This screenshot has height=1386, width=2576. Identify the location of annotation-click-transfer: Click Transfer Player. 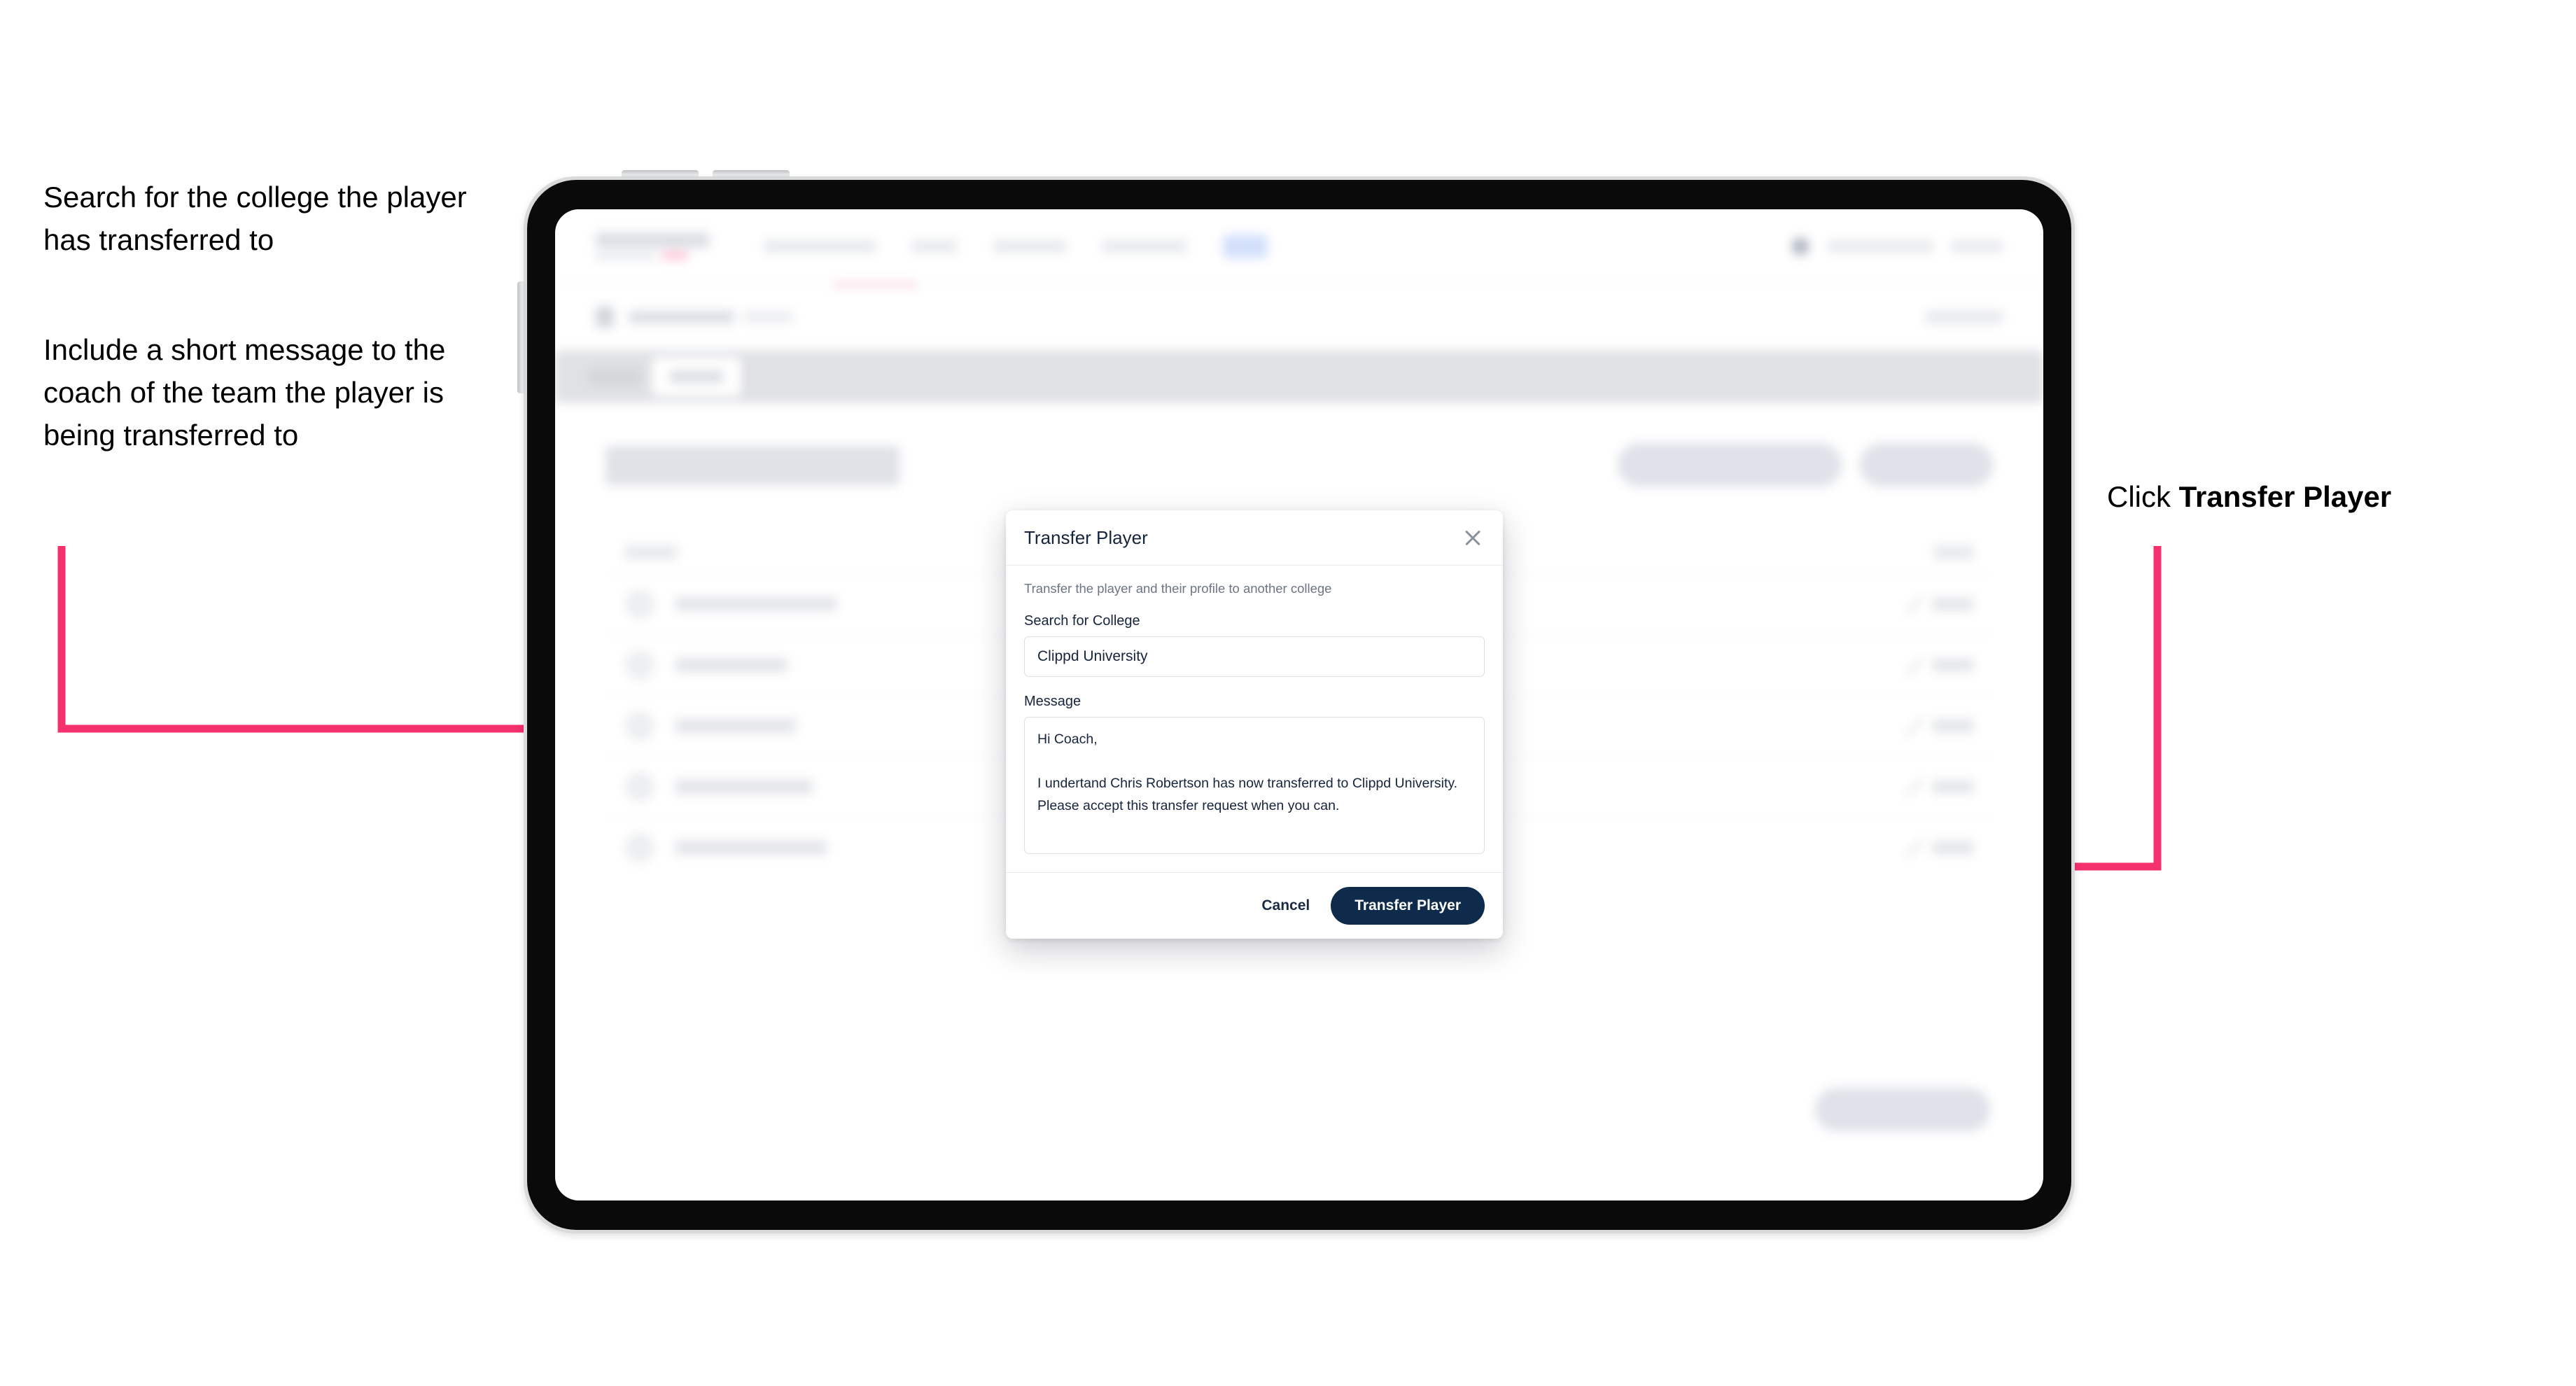
(2324, 497).